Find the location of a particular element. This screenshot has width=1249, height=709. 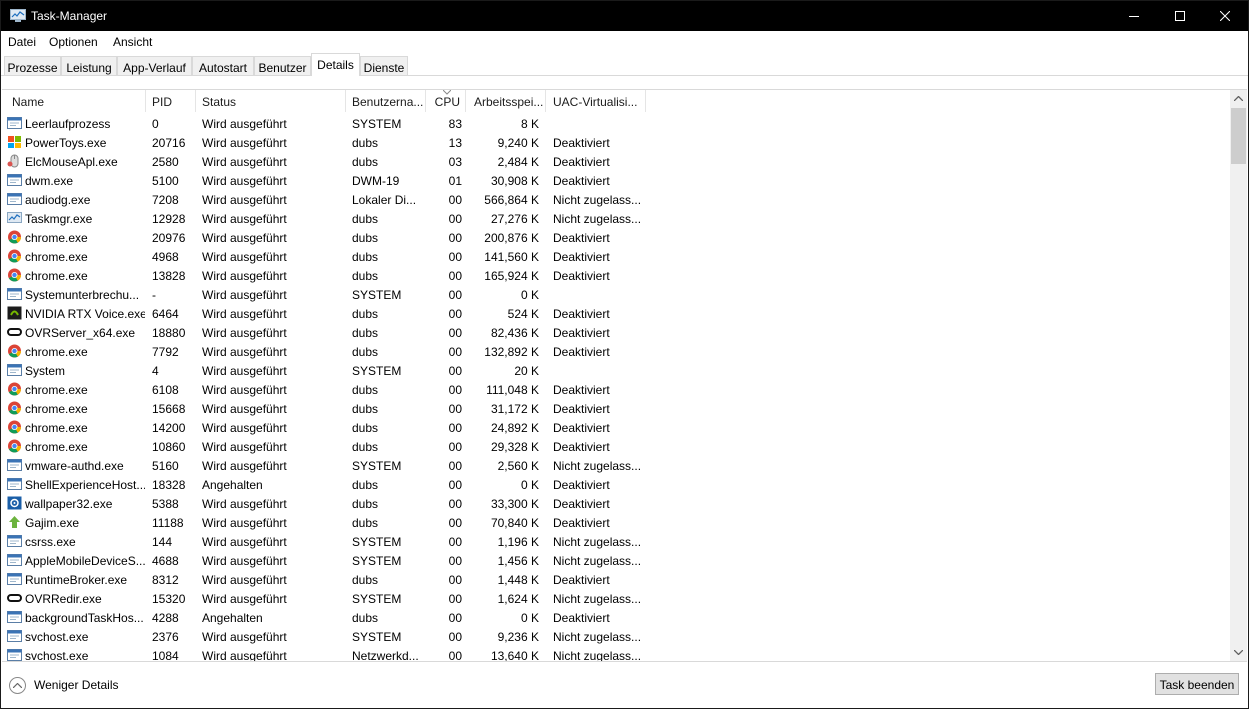

table-row: System 4 Wird ausgeführt SYSTEM 00 20 K is located at coordinates (616, 370).